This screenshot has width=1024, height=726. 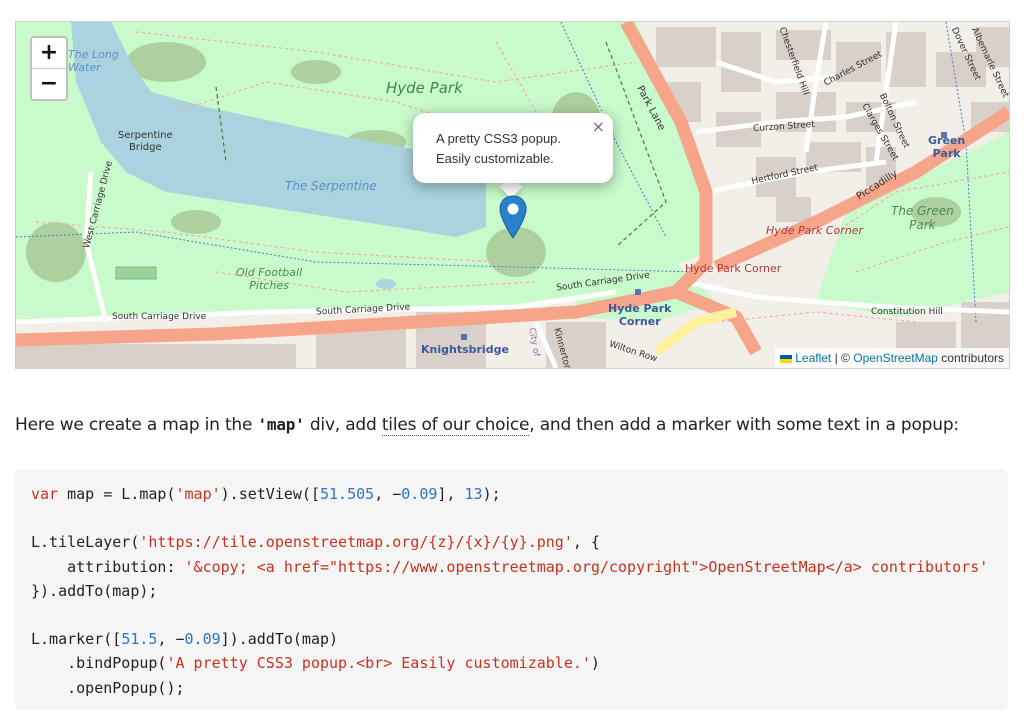 I want to click on popup-line-2: Easily customizable., so click(x=495, y=158).